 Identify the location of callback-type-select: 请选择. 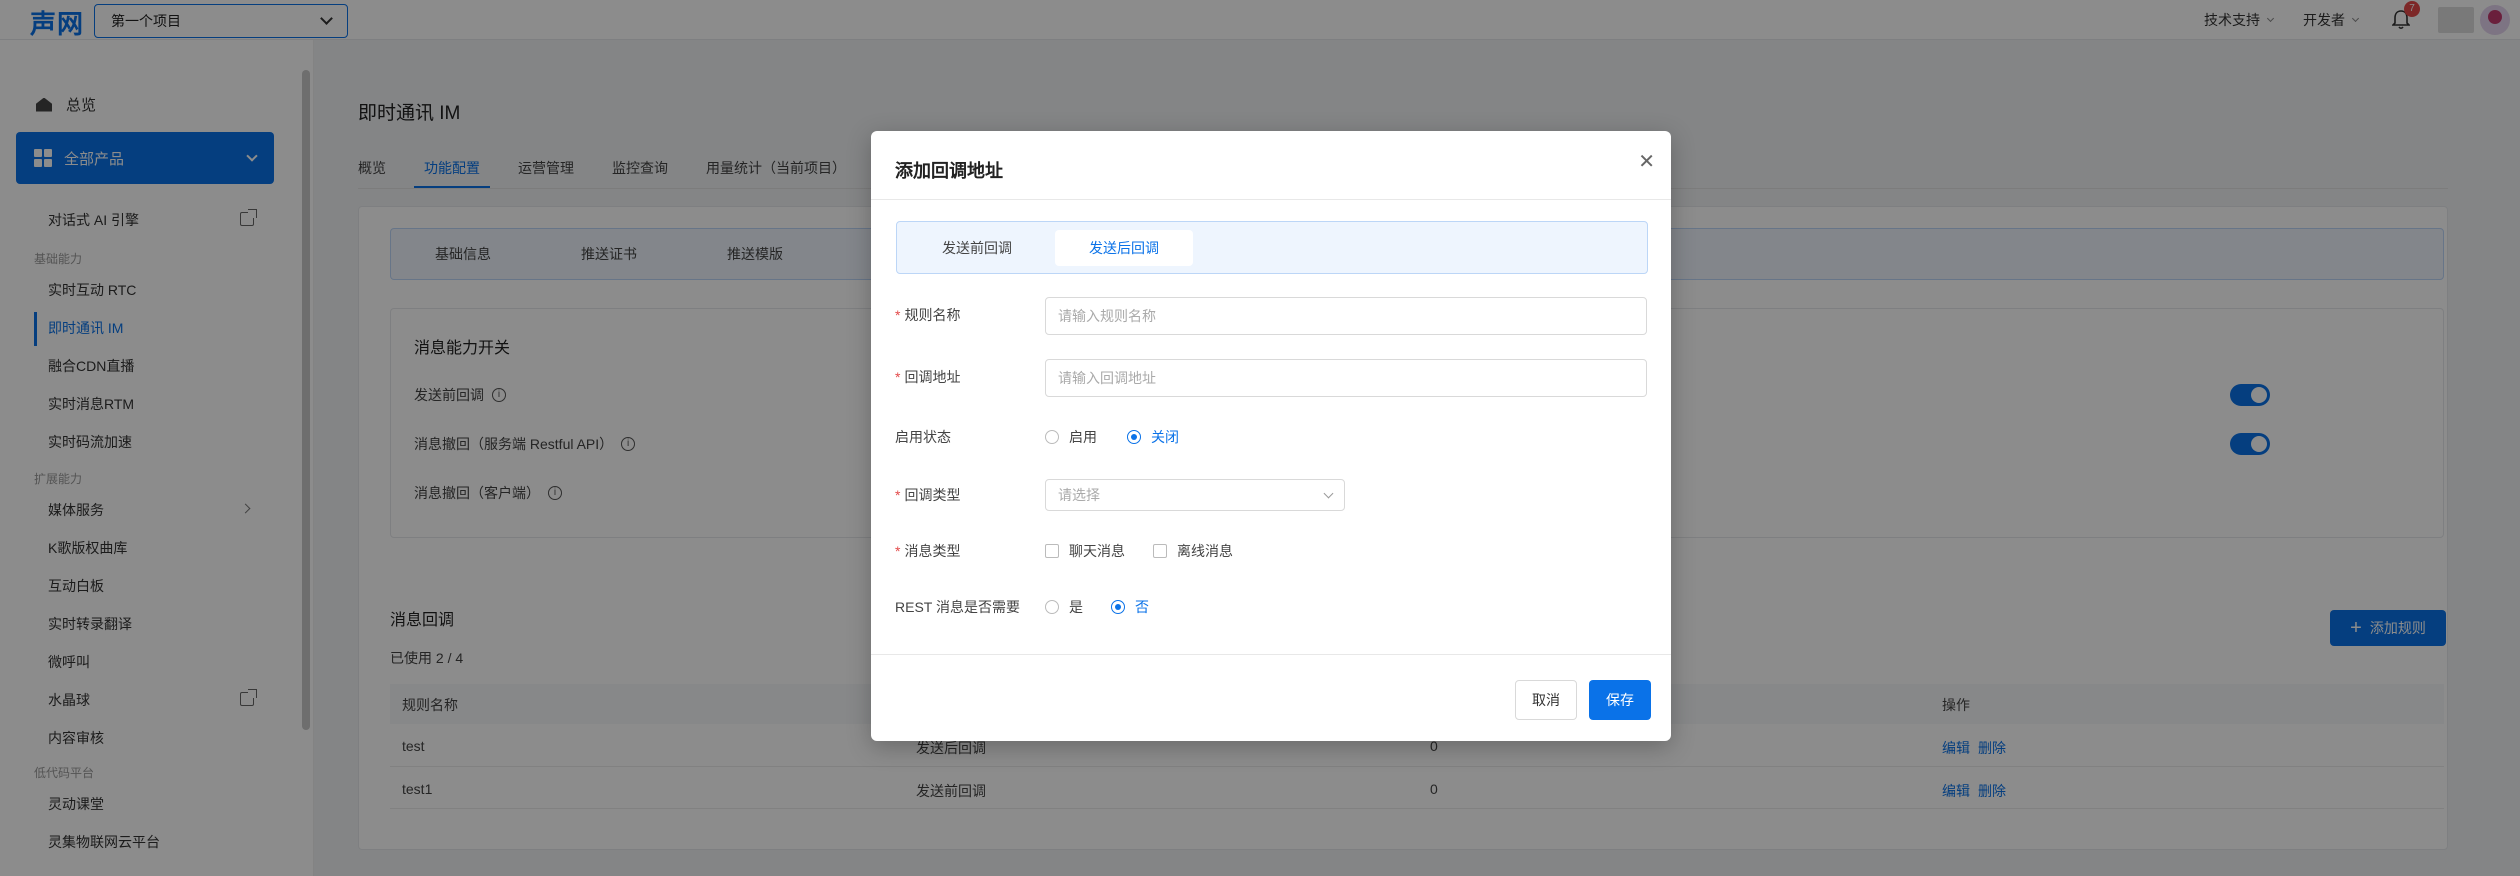
(1195, 495).